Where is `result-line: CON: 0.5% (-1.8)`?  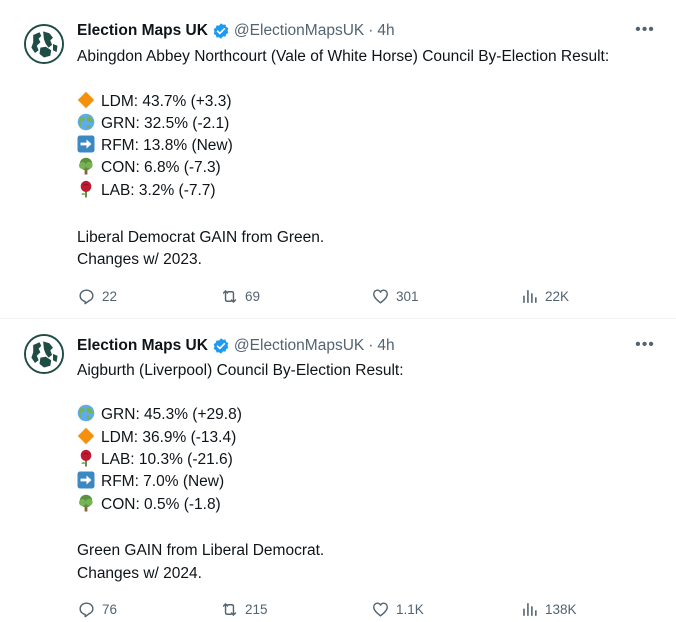 result-line: CON: 0.5% (-1.8) is located at coordinates (149, 505).